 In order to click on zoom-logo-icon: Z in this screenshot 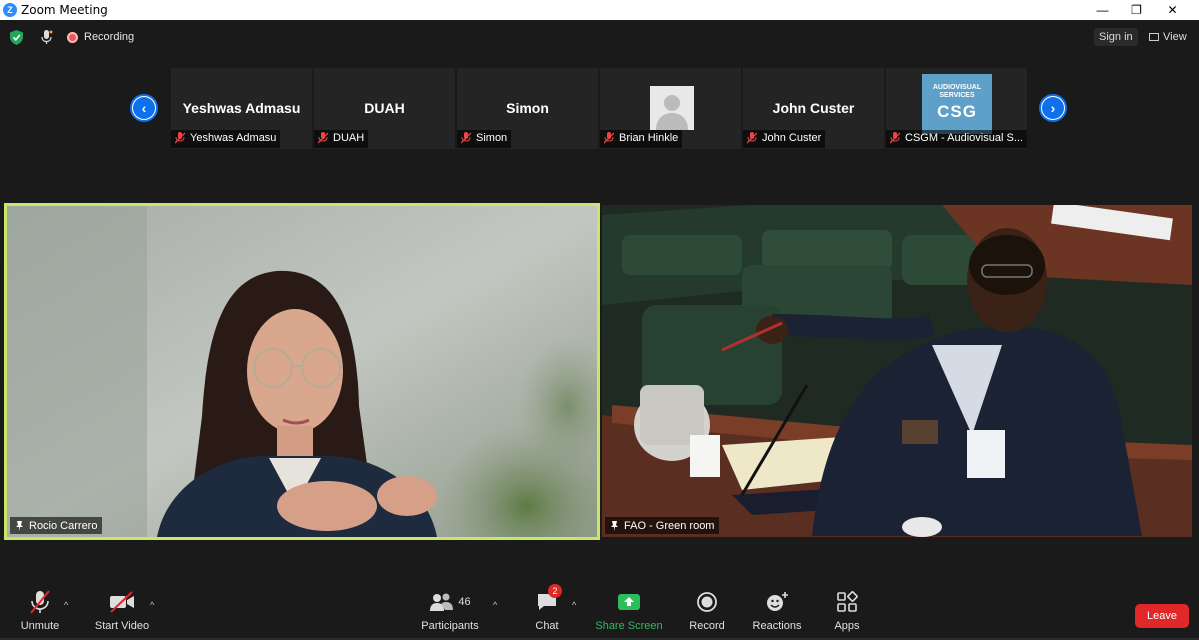, I will do `click(10, 10)`.